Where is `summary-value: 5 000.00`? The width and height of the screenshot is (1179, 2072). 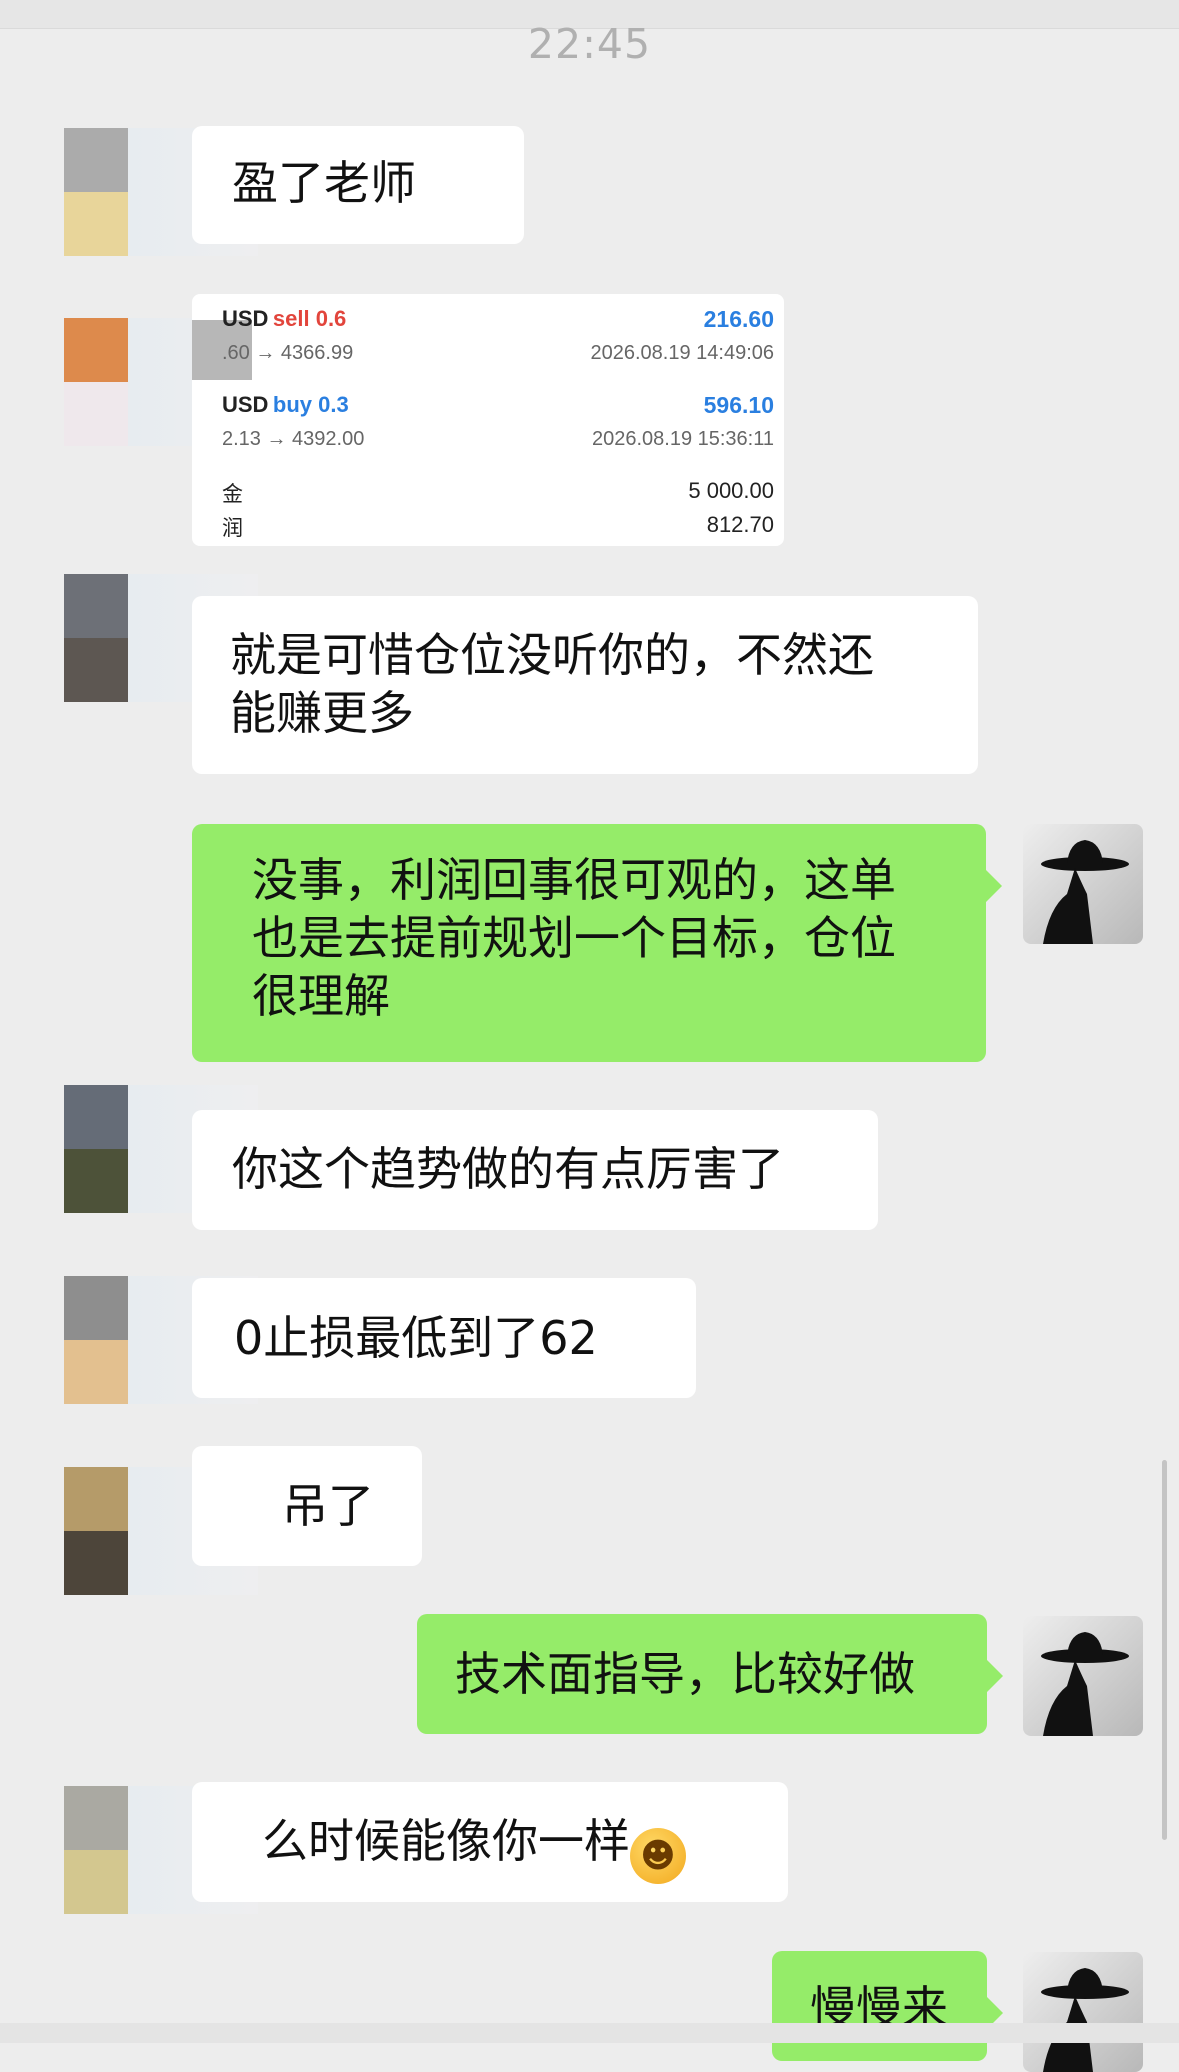
summary-value: 5 000.00 is located at coordinates (731, 490).